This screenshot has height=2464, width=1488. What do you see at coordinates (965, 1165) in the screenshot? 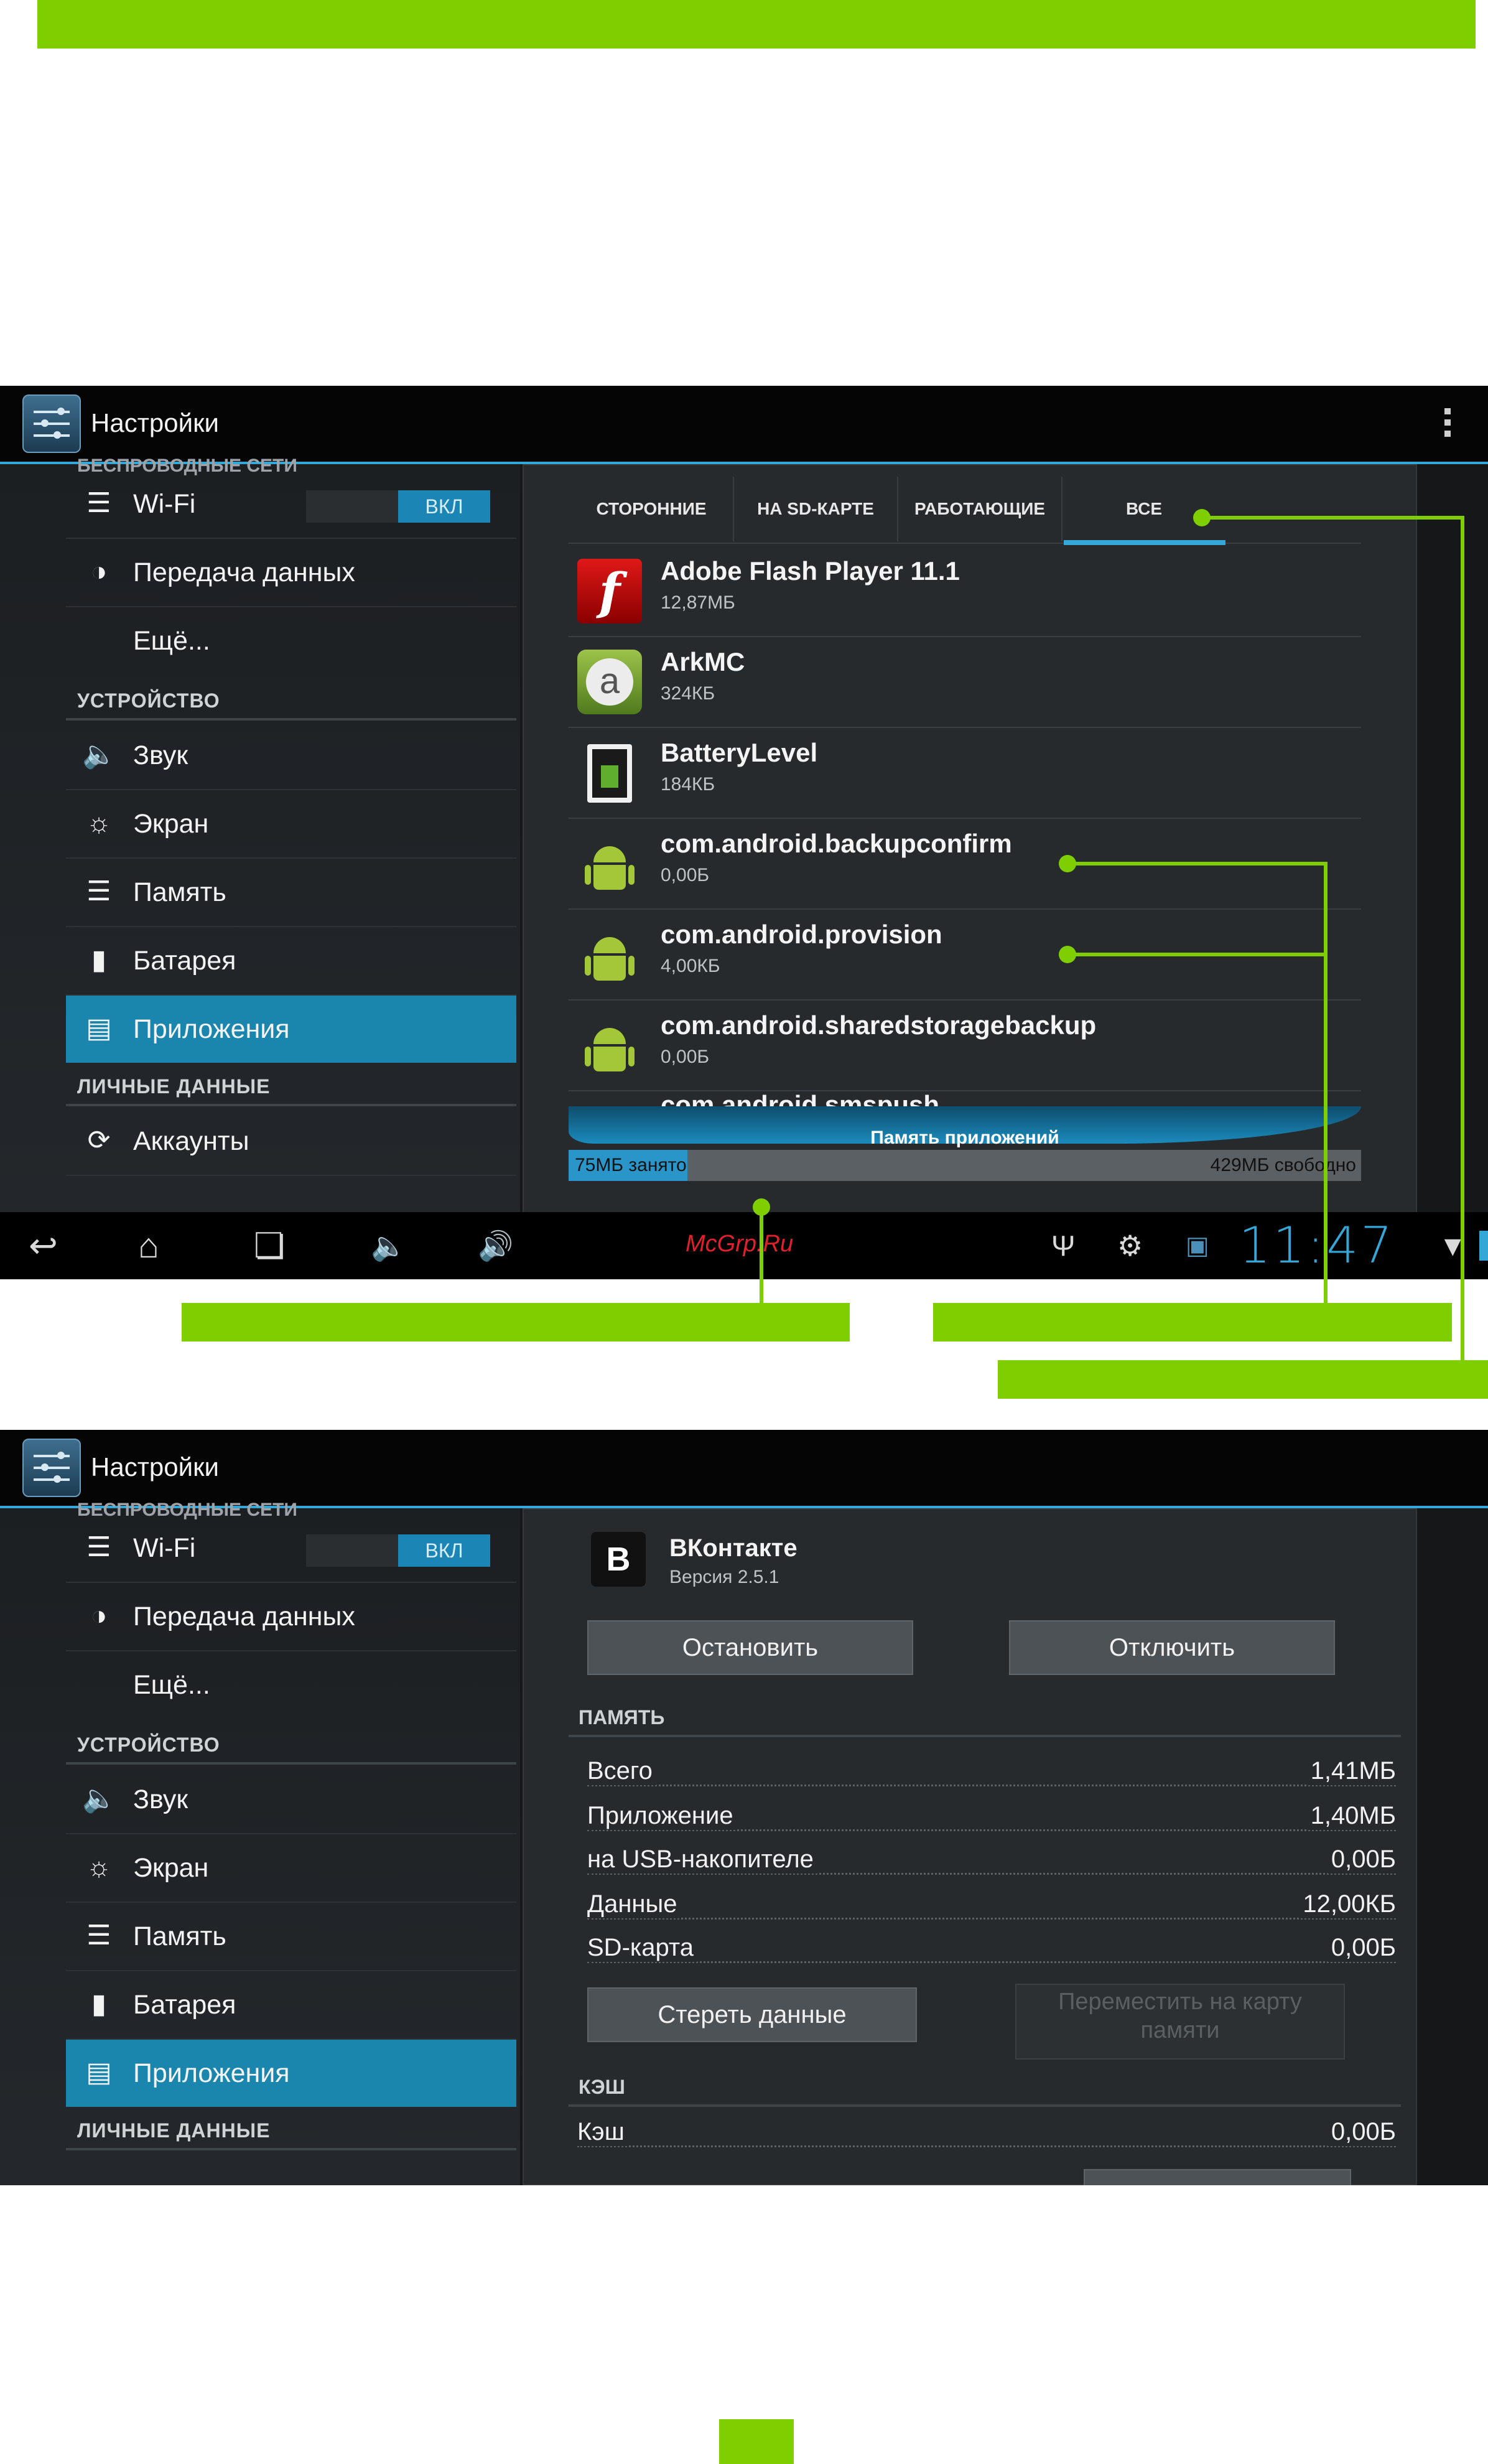
I see `storage-bar: 75МБ занято 429МБ свободно` at bounding box center [965, 1165].